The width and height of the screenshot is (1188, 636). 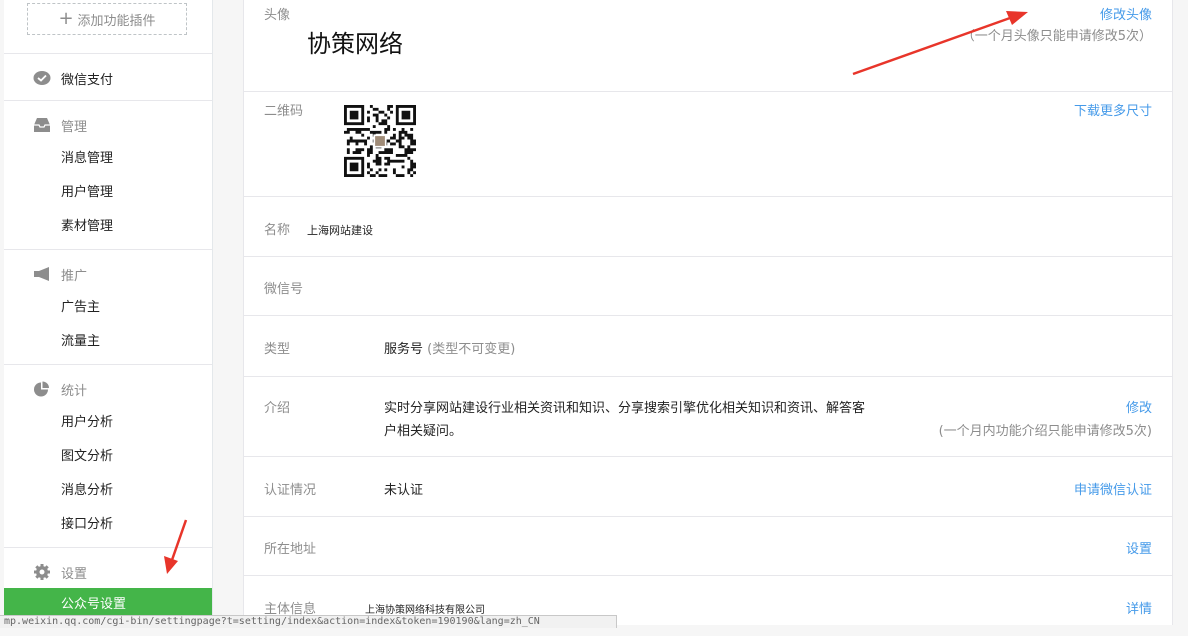 I want to click on section-stats: 统计, so click(x=108, y=389).